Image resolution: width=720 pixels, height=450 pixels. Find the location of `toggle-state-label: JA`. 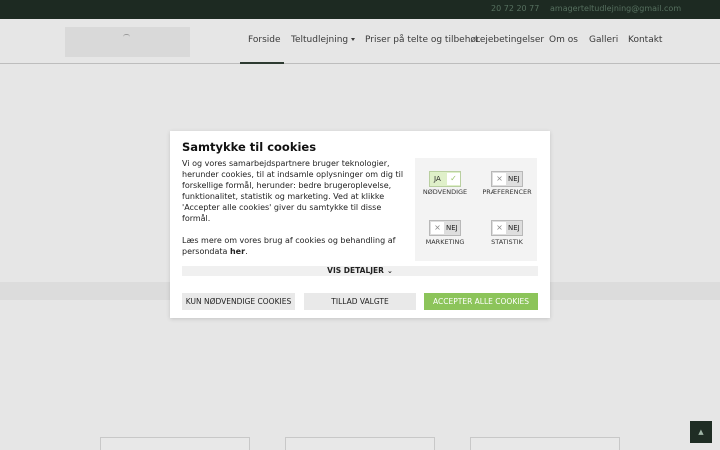

toggle-state-label: JA is located at coordinates (437, 179).